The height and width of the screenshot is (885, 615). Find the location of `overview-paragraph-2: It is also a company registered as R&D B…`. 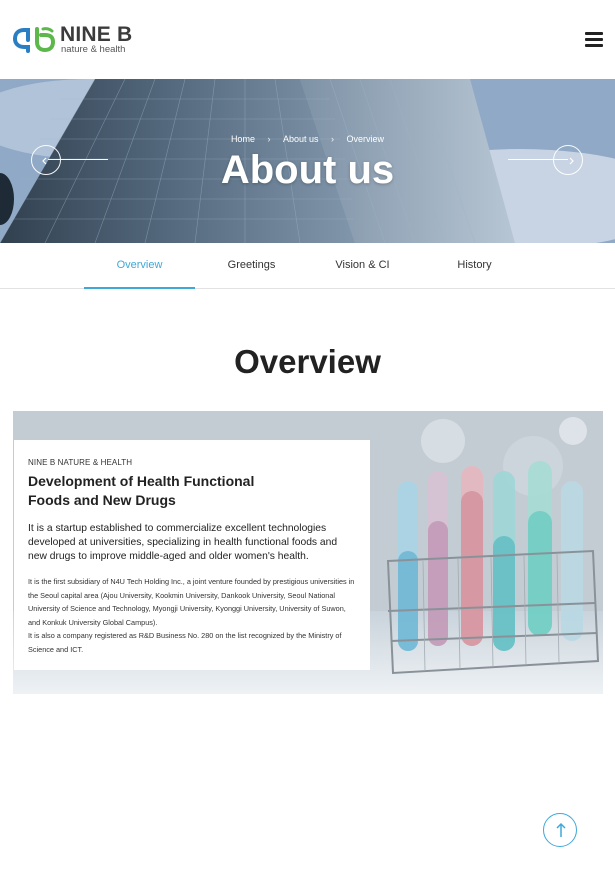

overview-paragraph-2: It is also a company registered as R&D B… is located at coordinates (185, 642).